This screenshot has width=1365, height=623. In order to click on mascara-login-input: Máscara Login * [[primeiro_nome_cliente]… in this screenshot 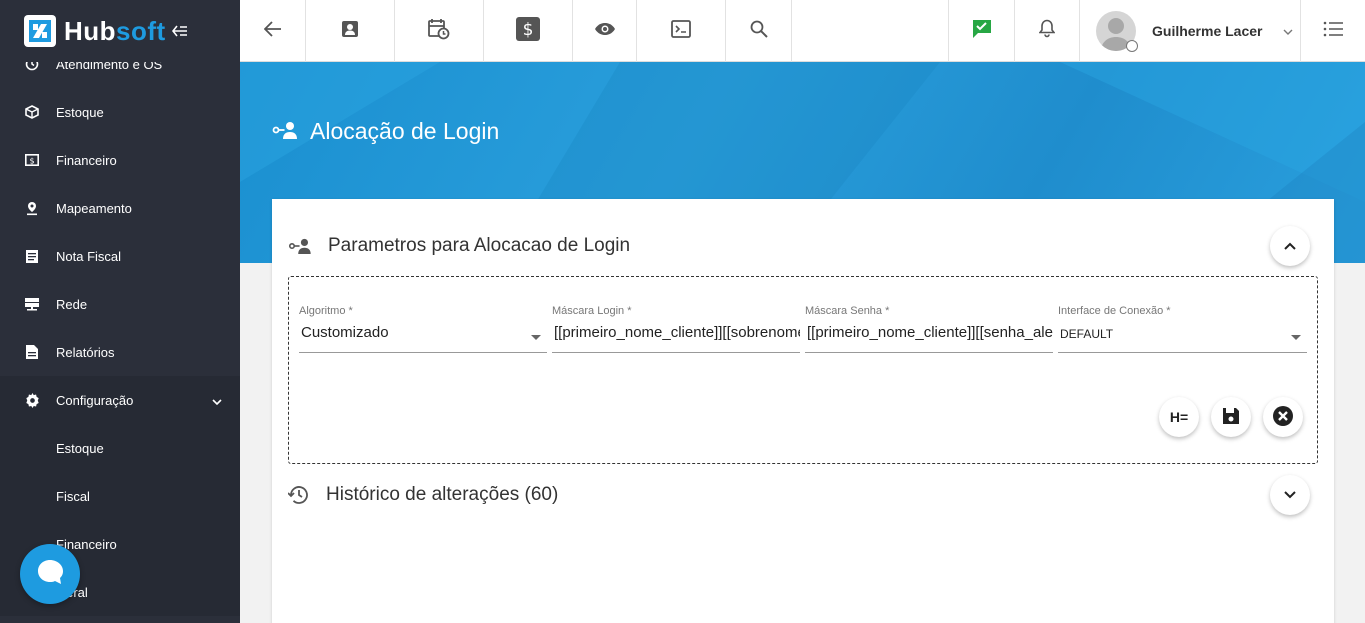, I will do `click(676, 329)`.